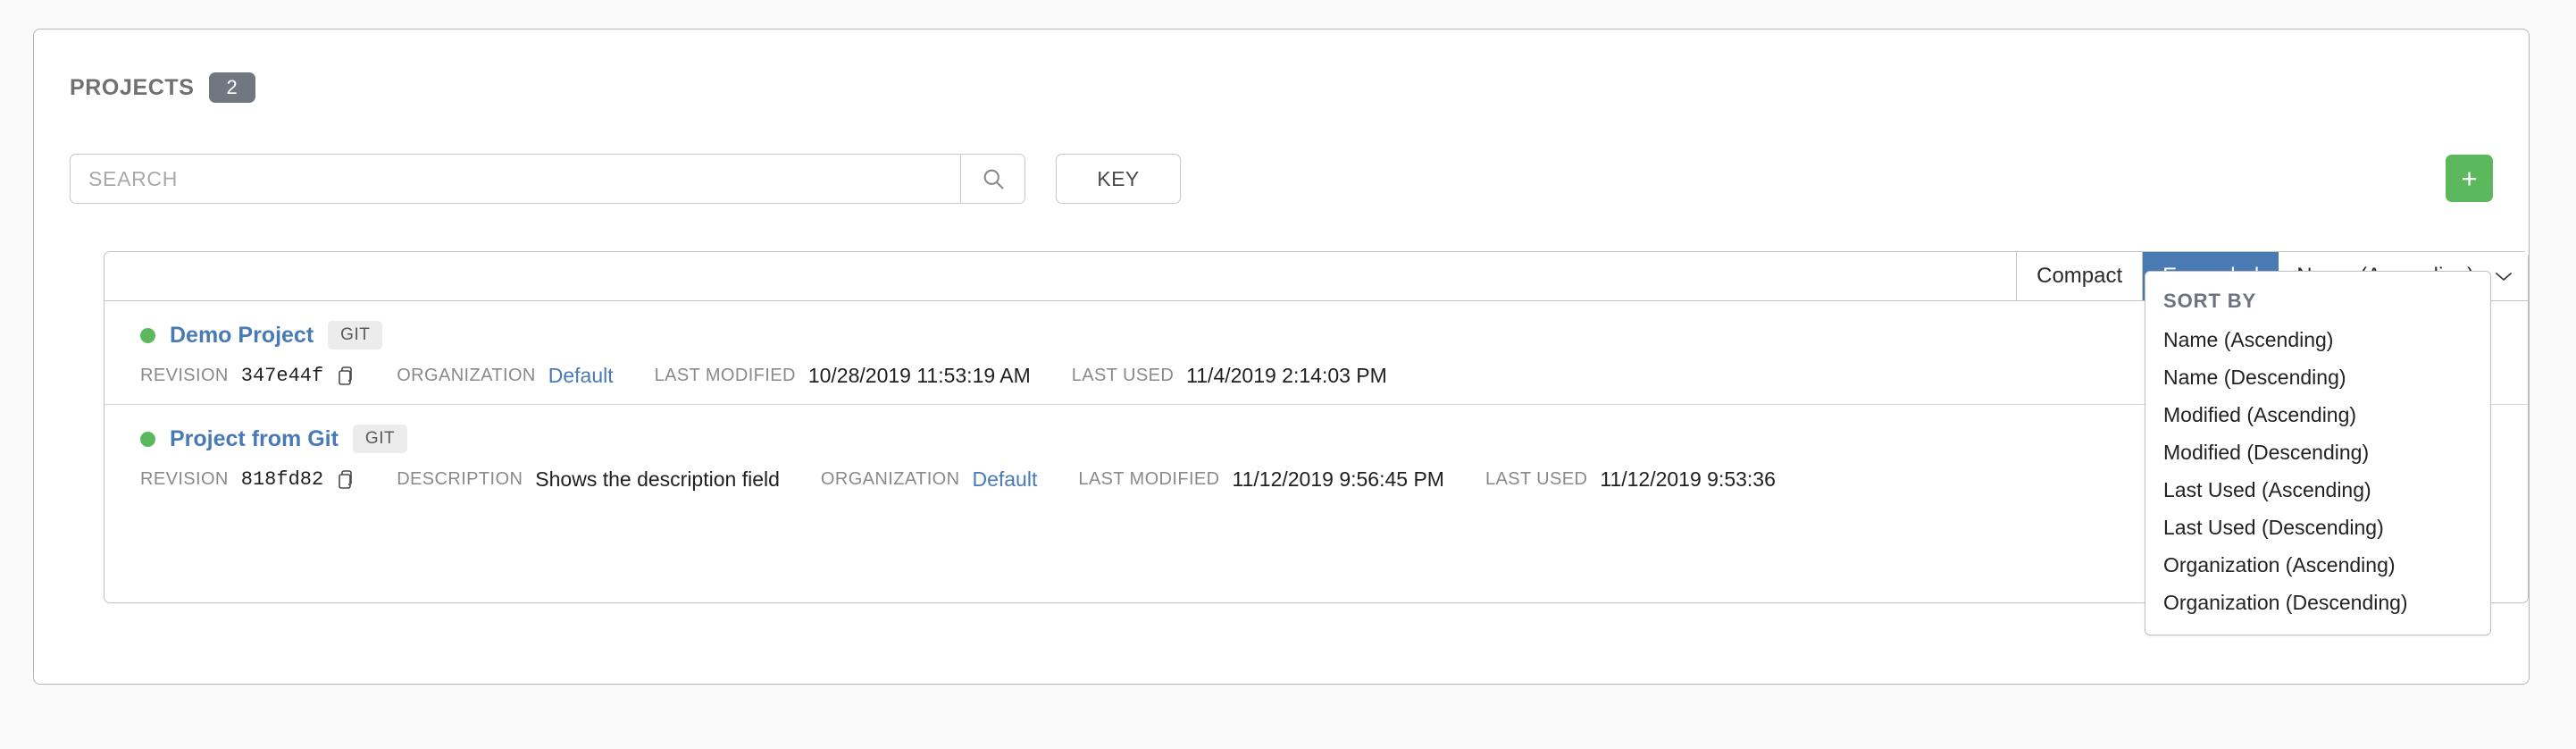 This screenshot has height=749, width=2576. I want to click on dropdown-item-organization-desc: Organization (Descending), so click(2318, 605).